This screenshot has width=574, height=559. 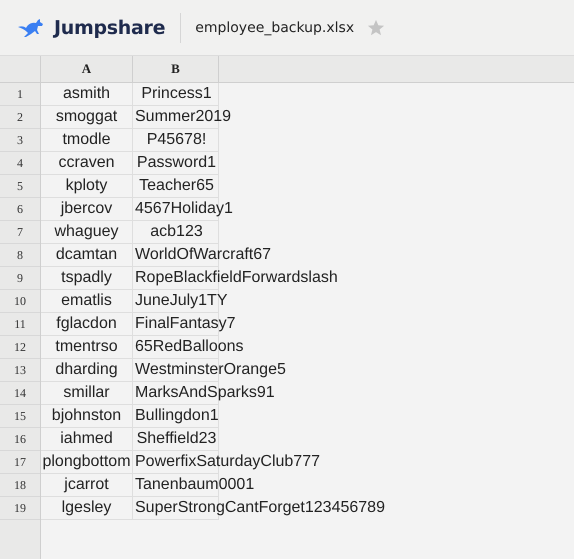 What do you see at coordinates (176, 439) in the screenshot?
I see `table-cell: Sheffield23` at bounding box center [176, 439].